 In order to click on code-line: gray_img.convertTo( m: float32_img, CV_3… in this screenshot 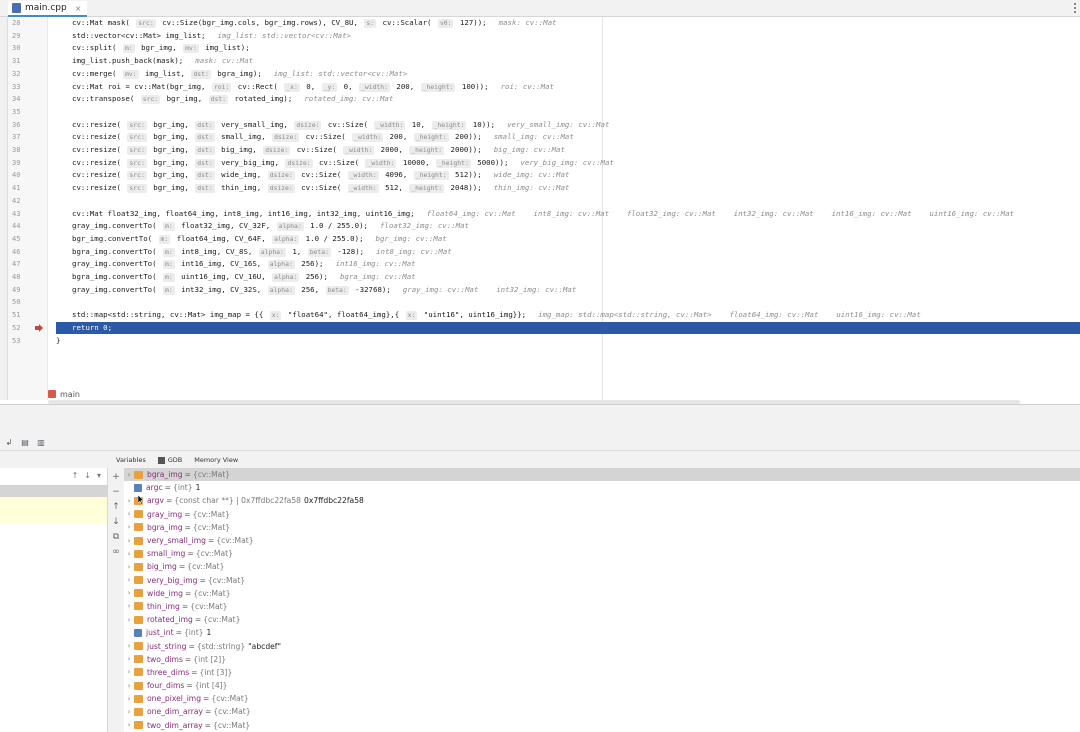, I will do `click(568, 226)`.